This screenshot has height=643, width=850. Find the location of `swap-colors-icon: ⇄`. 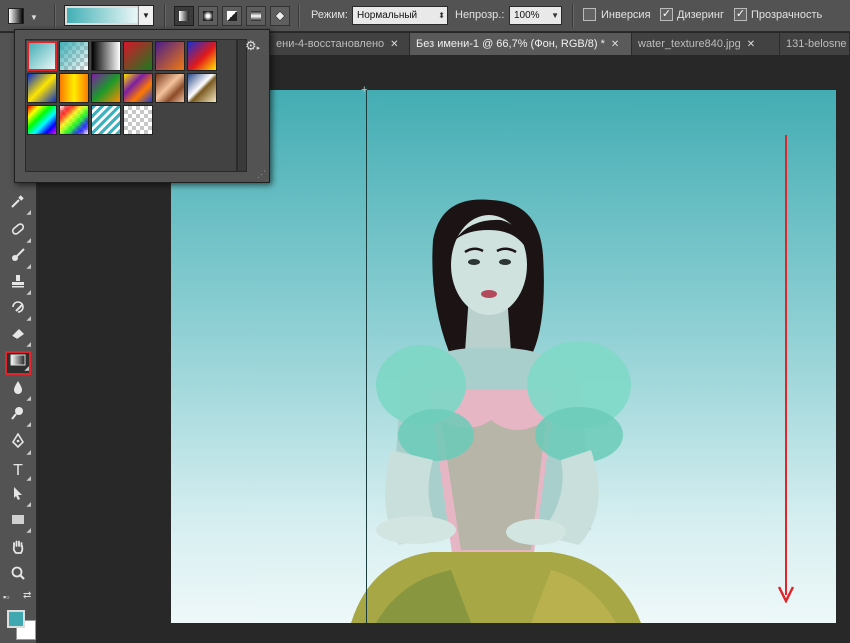

swap-colors-icon: ⇄ is located at coordinates (27, 595).